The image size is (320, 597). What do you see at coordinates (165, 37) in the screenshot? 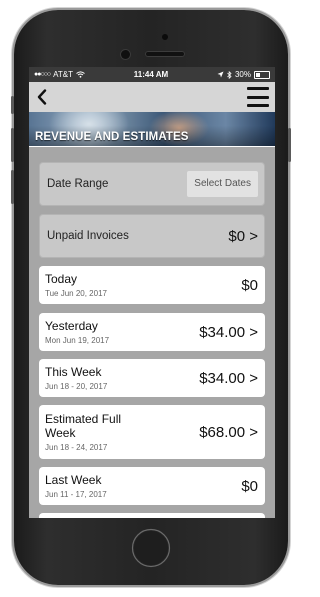
I see `top-sensor` at bounding box center [165, 37].